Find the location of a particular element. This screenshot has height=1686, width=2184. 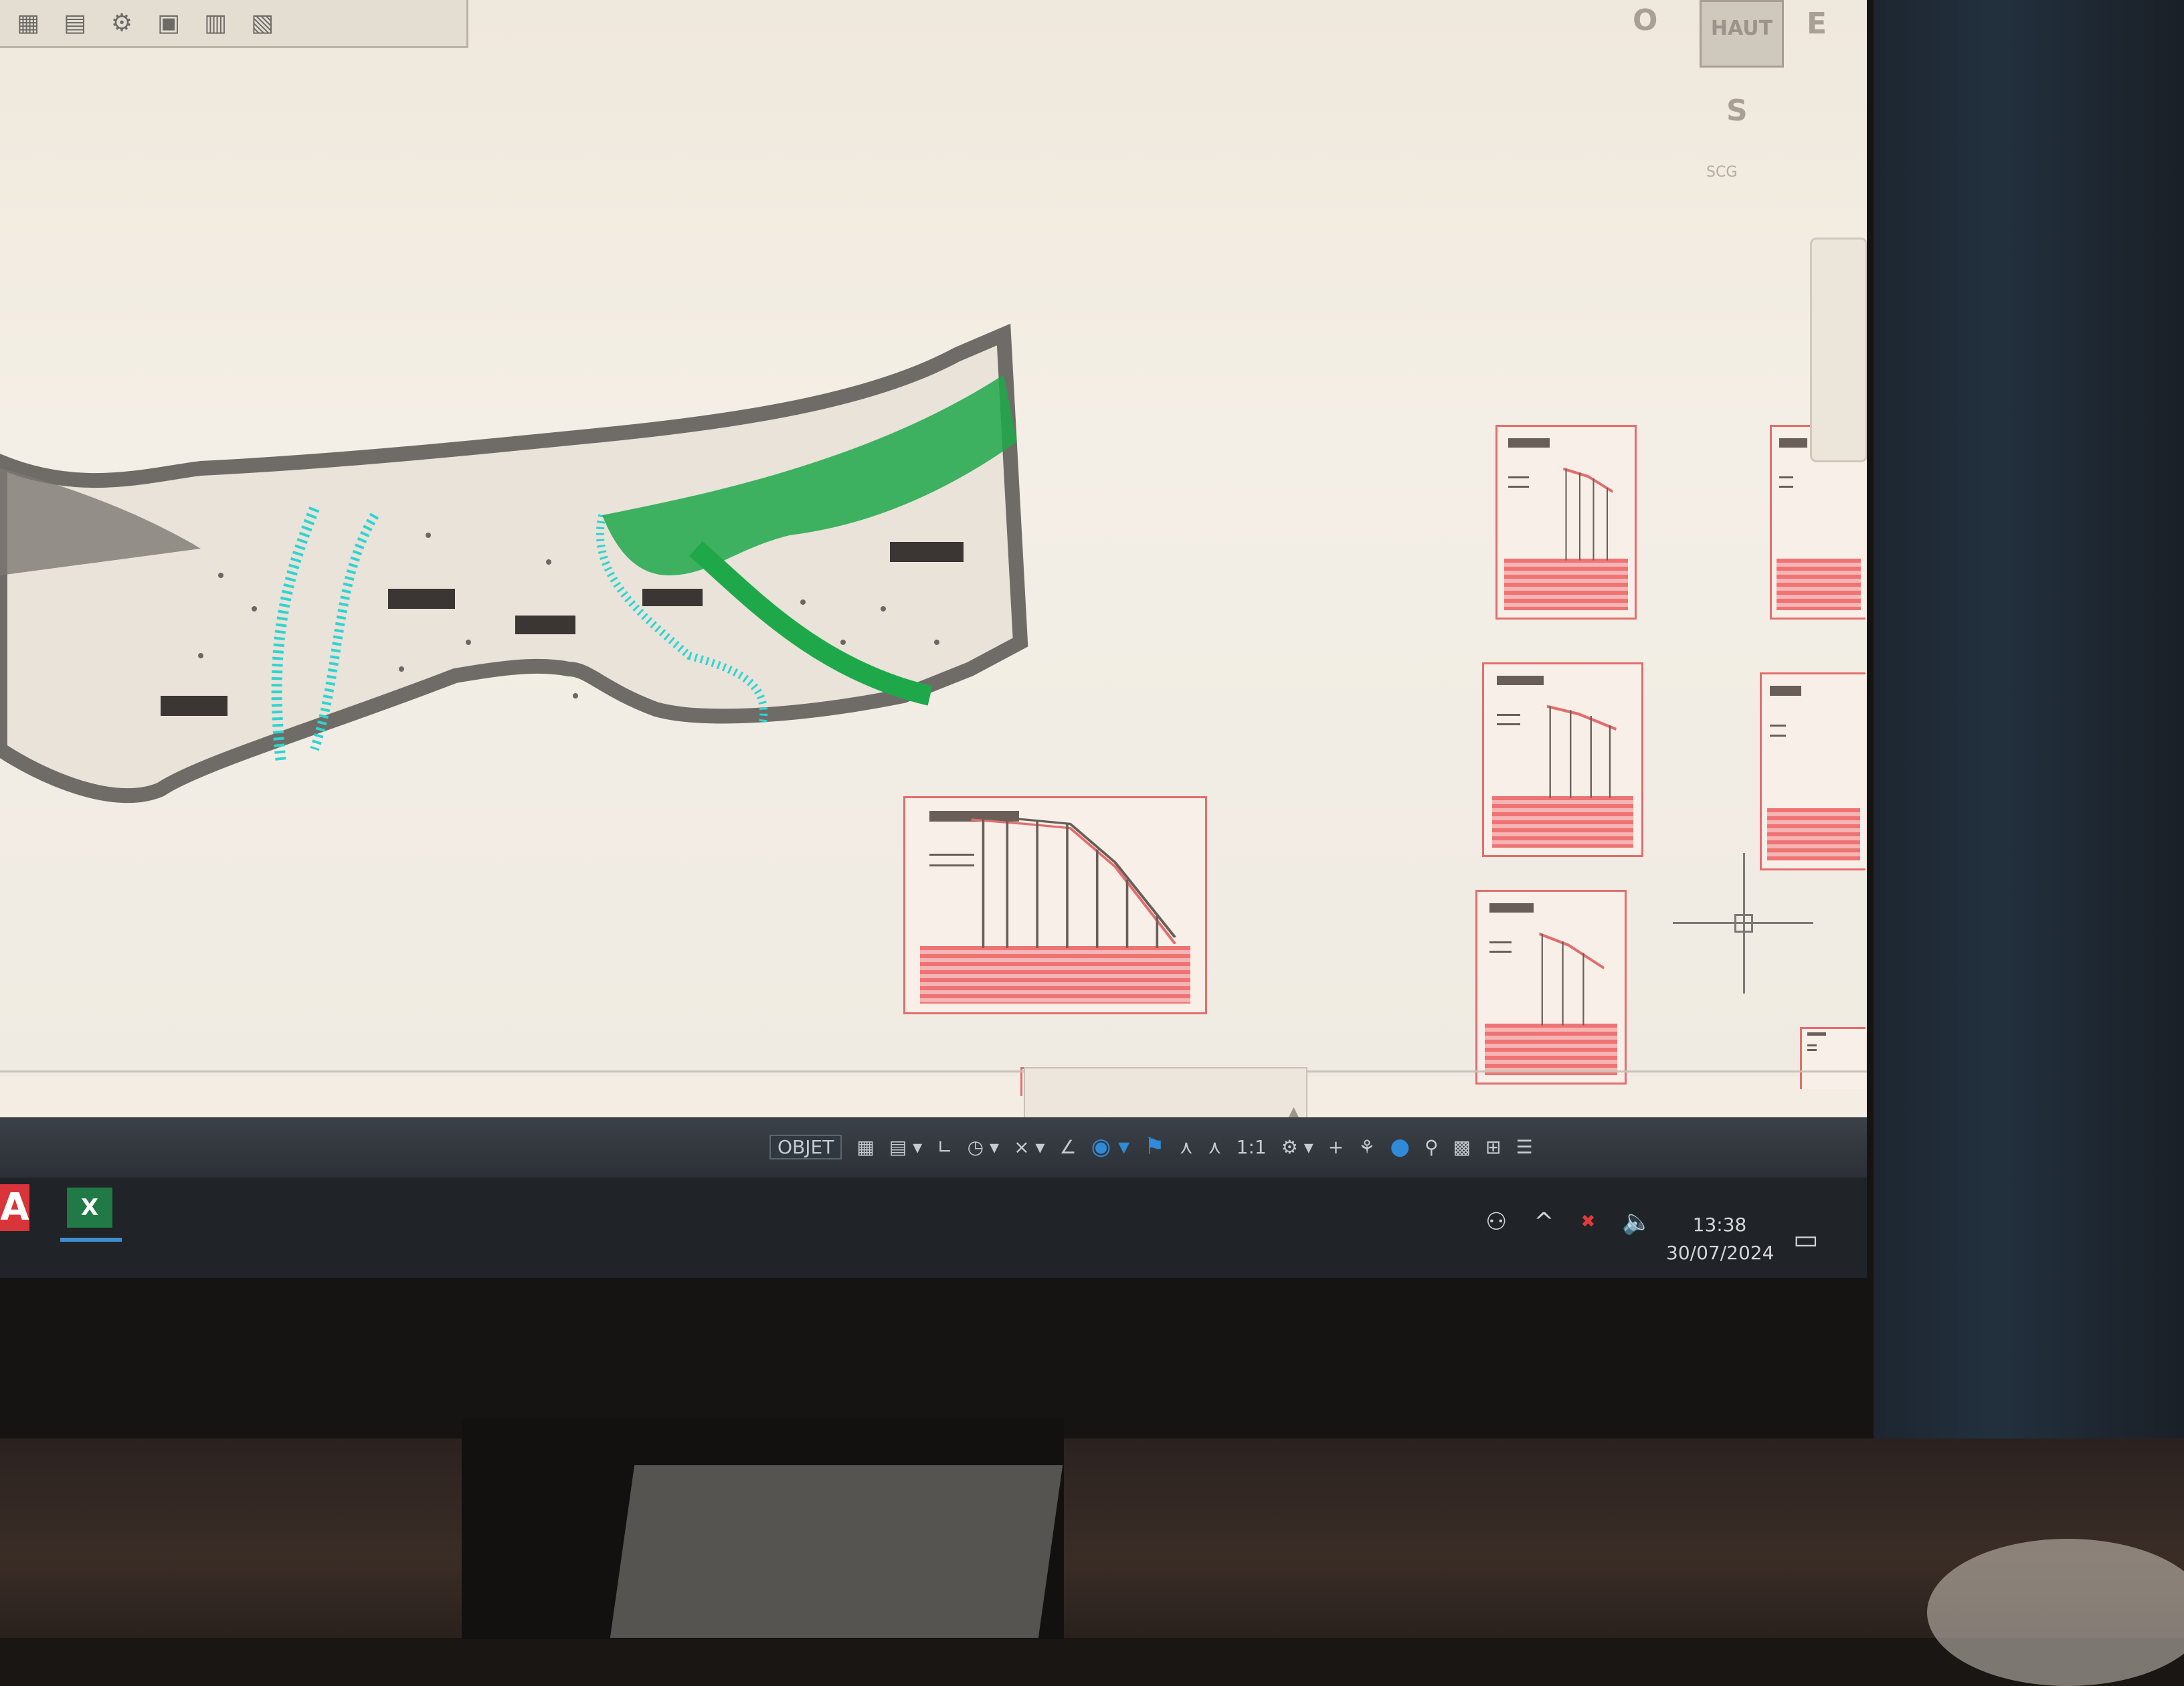

layers-icon: ▦ is located at coordinates (28, 23).